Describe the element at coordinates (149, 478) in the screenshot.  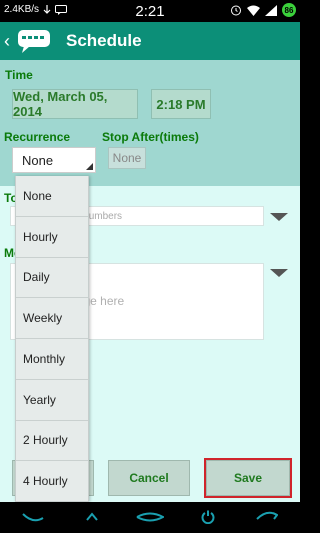
I see `cancel-button: Cancel` at that location.